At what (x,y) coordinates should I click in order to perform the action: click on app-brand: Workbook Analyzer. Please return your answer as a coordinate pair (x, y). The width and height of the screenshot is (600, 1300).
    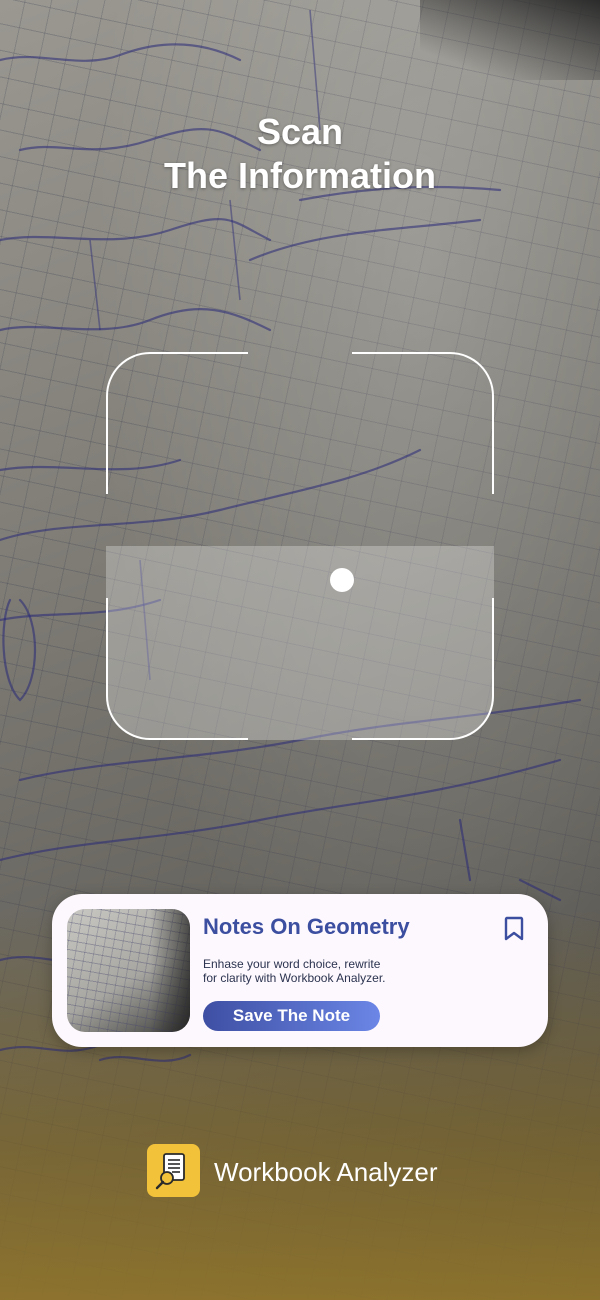
    Looking at the image, I should click on (300, 1171).